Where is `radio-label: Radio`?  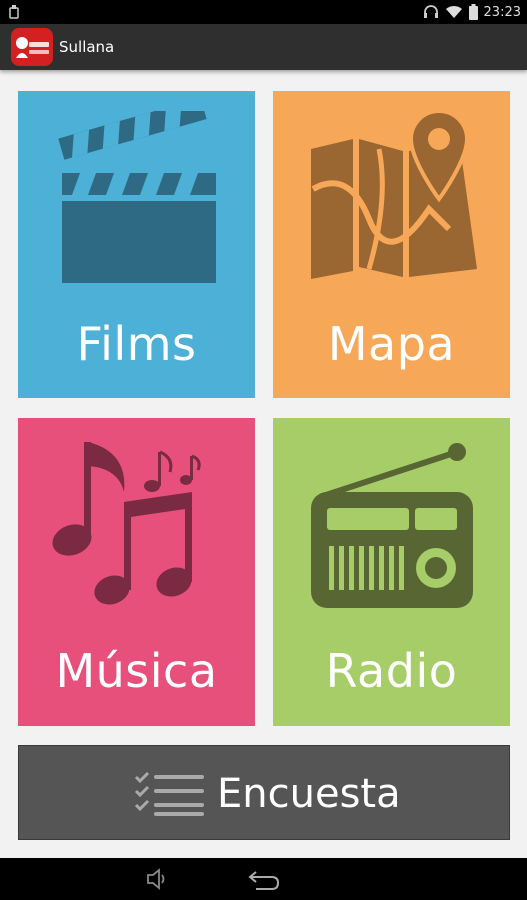
radio-label: Radio is located at coordinates (391, 671).